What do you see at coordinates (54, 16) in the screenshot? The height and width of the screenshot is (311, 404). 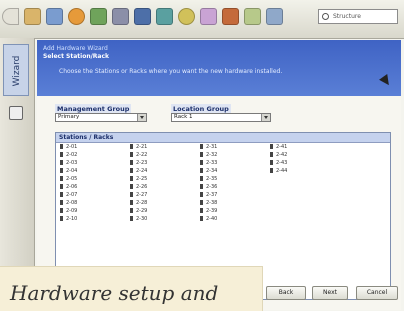 I see `folder-icon` at bounding box center [54, 16].